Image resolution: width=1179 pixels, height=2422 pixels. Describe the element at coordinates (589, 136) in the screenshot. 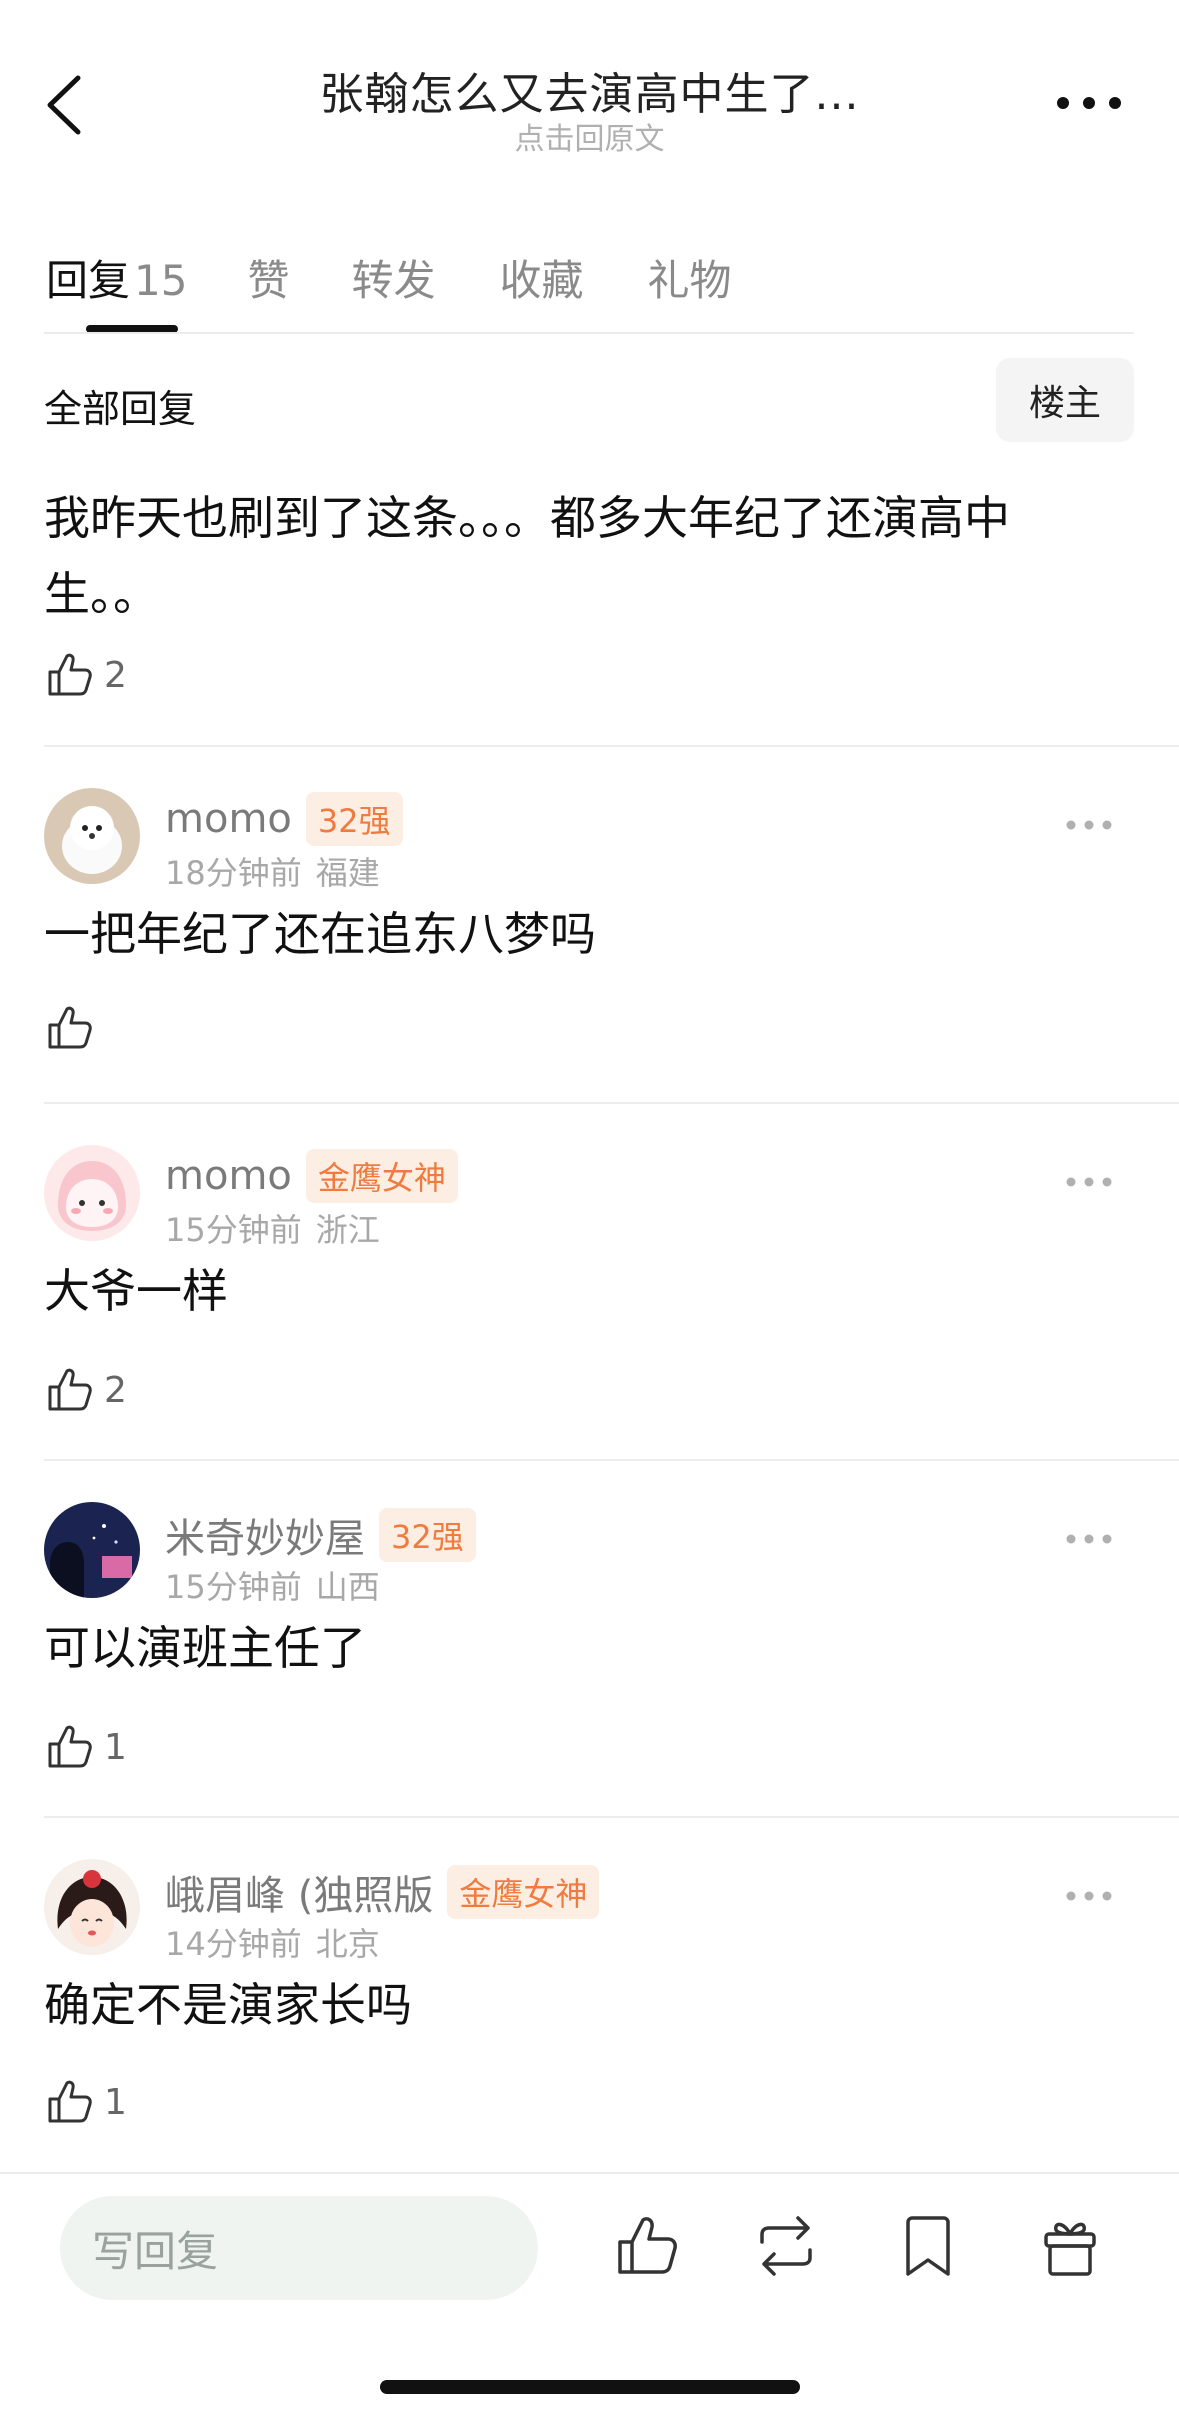

I see `back-to-original-link: 点击回原文` at that location.